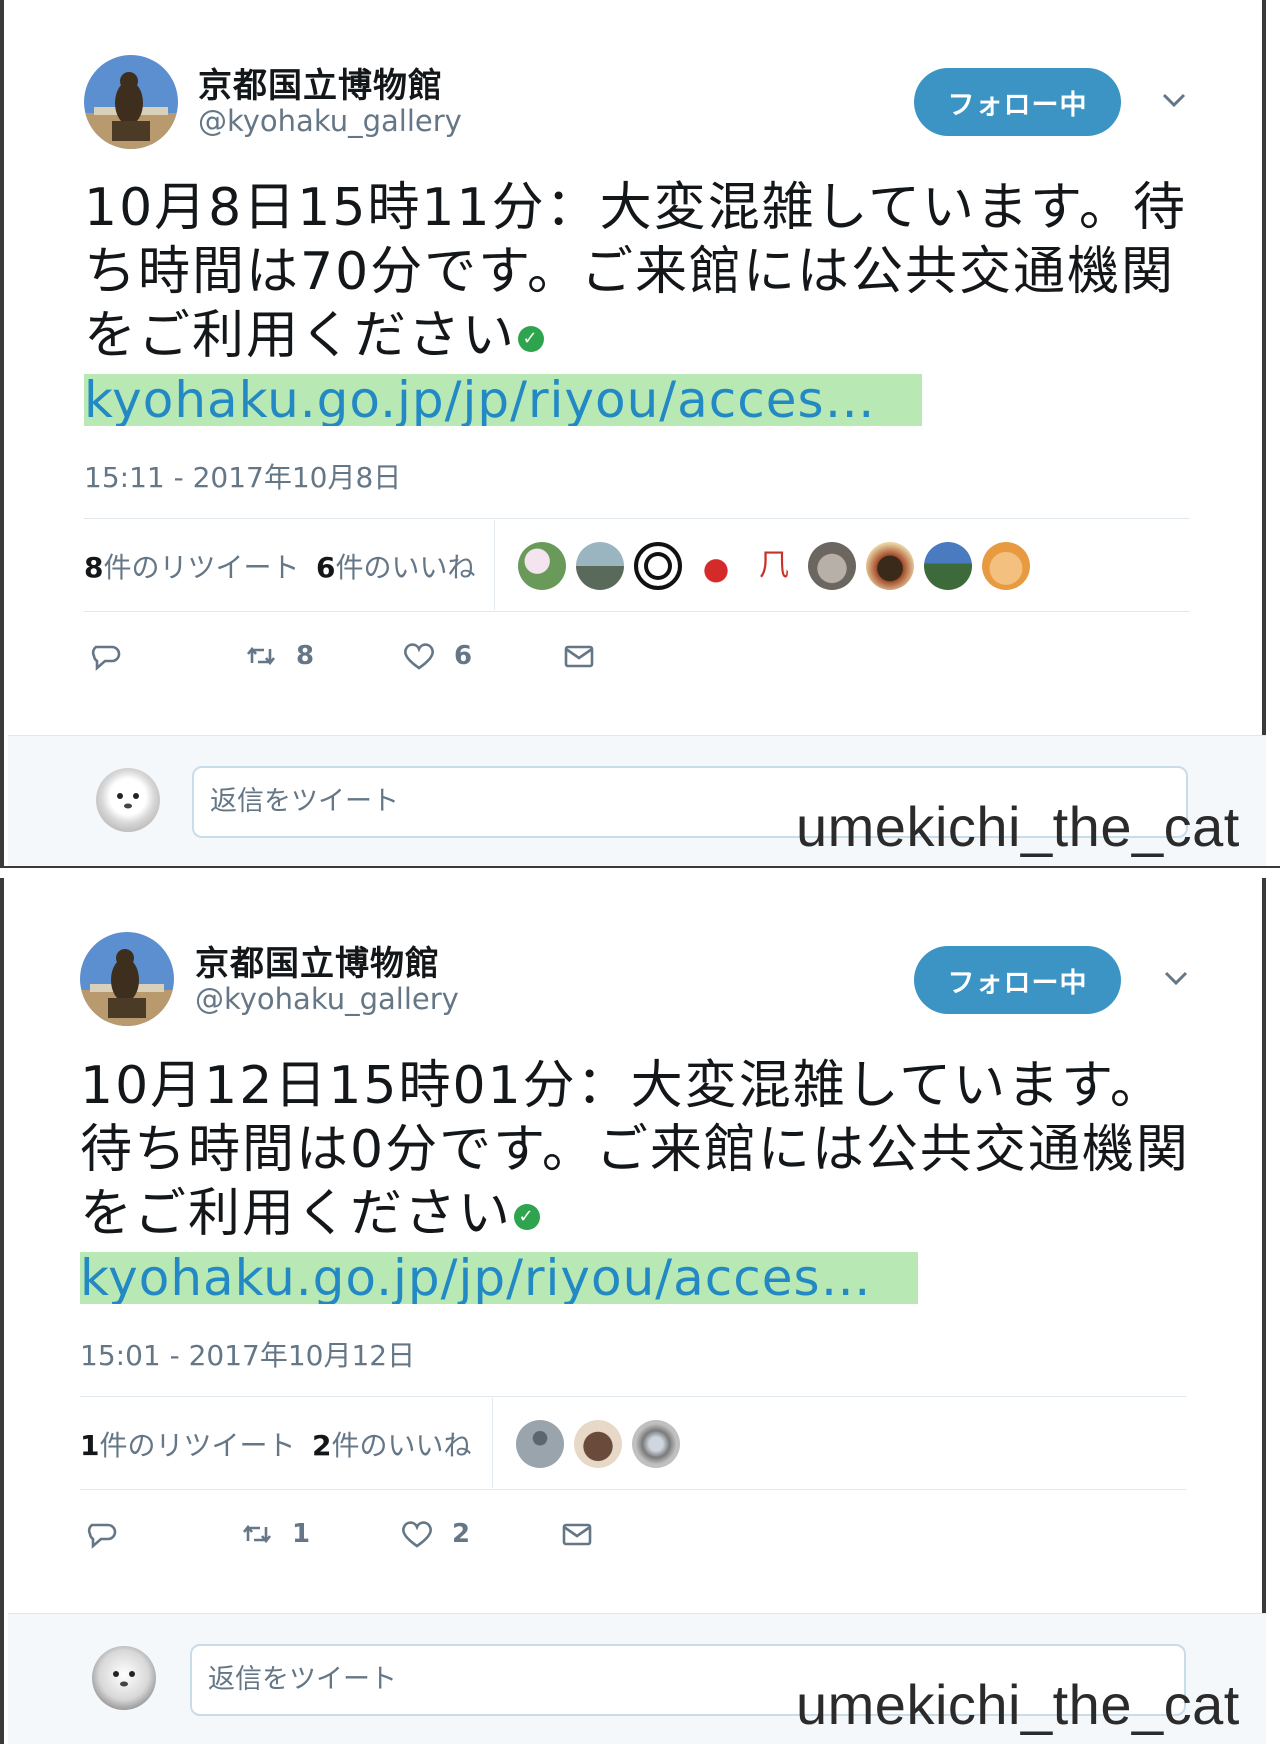  I want to click on liker-avatar: ⺇, so click(774, 566).